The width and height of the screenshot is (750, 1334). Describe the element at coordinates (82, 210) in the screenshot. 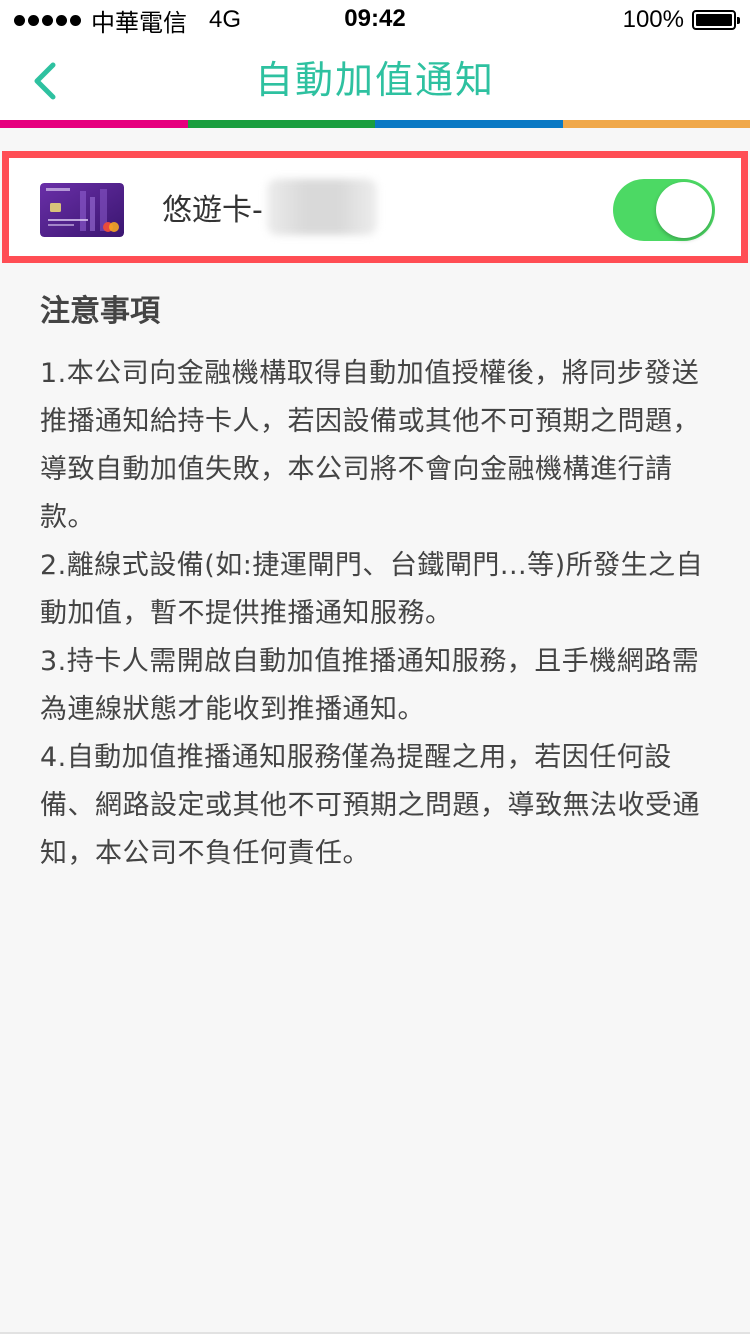

I see `card-image-icon` at that location.